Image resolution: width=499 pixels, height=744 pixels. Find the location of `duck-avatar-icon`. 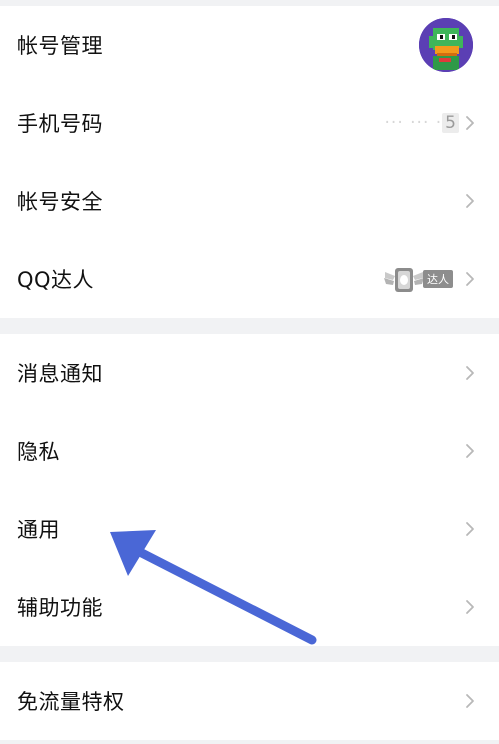

duck-avatar-icon is located at coordinates (446, 45).